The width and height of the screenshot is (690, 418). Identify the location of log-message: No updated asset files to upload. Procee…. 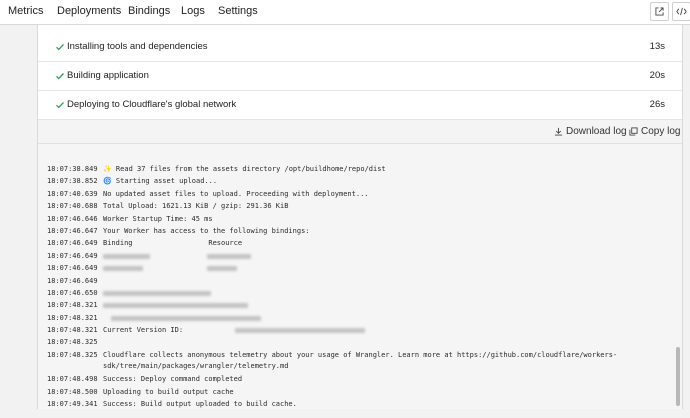
(236, 194).